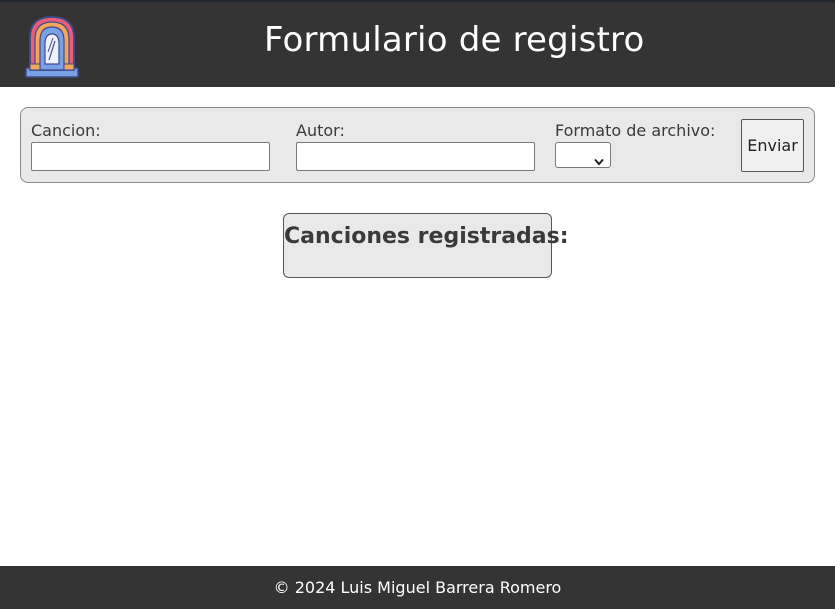  What do you see at coordinates (426, 236) in the screenshot?
I see `registered-songs-title: Canciones registradas:` at bounding box center [426, 236].